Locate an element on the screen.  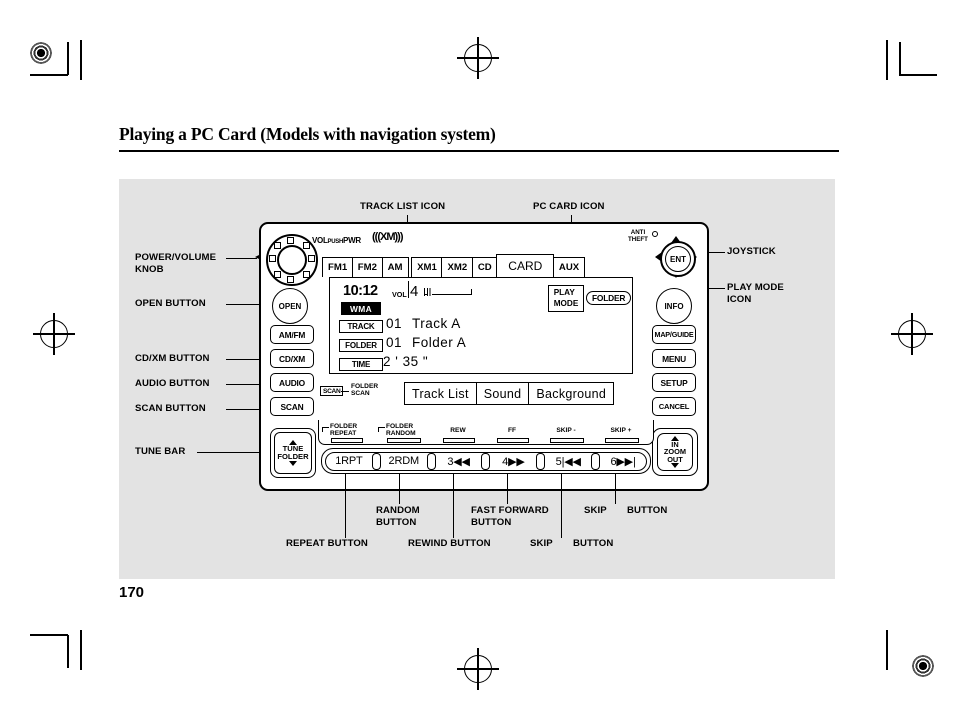
tab-fm2-label: FM2 is located at coordinates (367, 267).